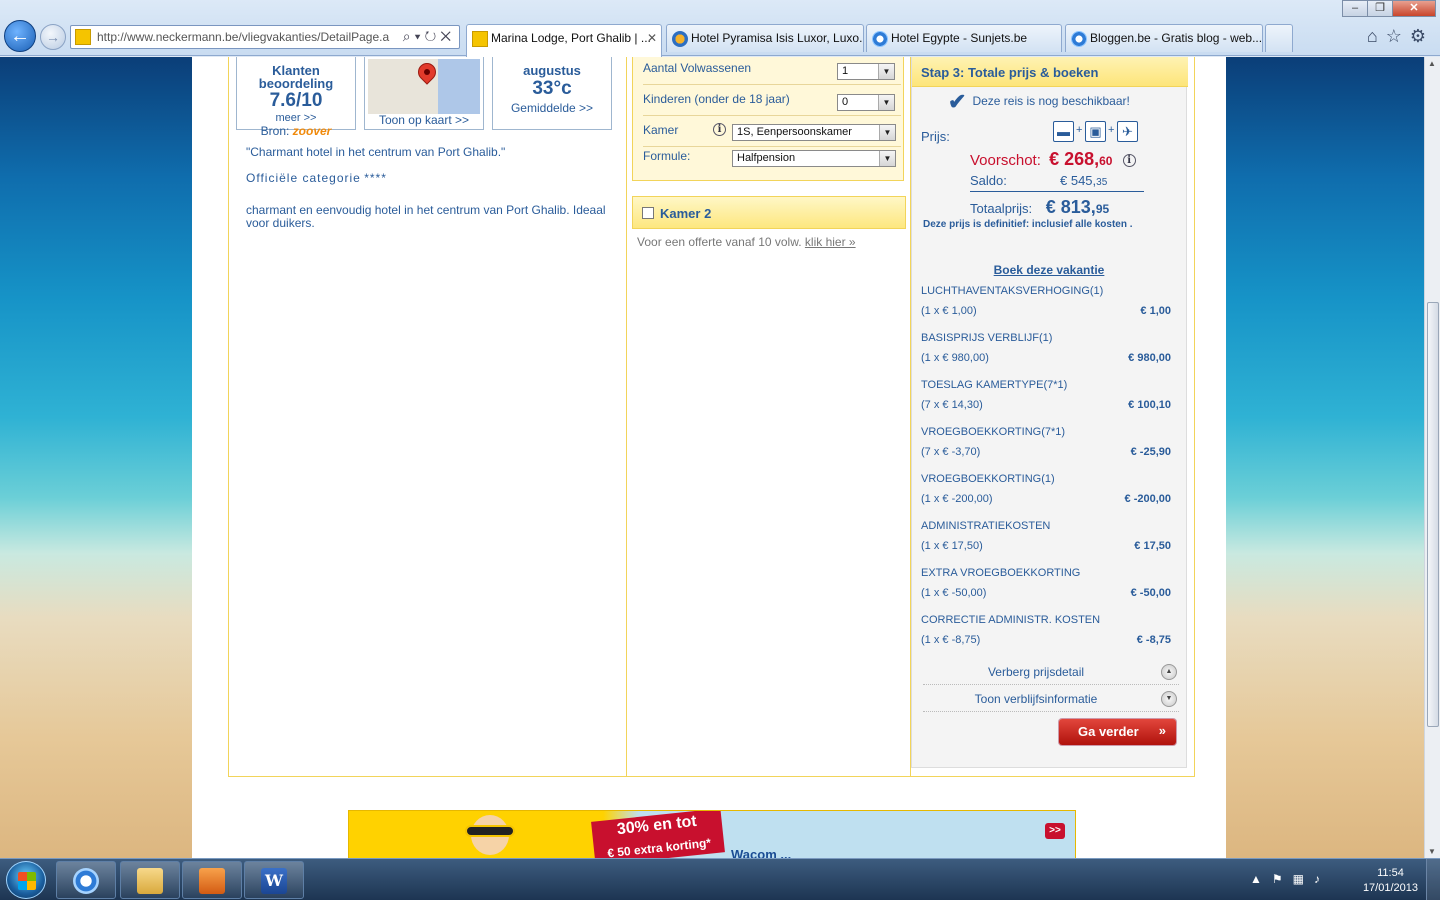 This screenshot has height=900, width=1440. What do you see at coordinates (1380, 8) in the screenshot?
I see `maximize-button: ❐` at bounding box center [1380, 8].